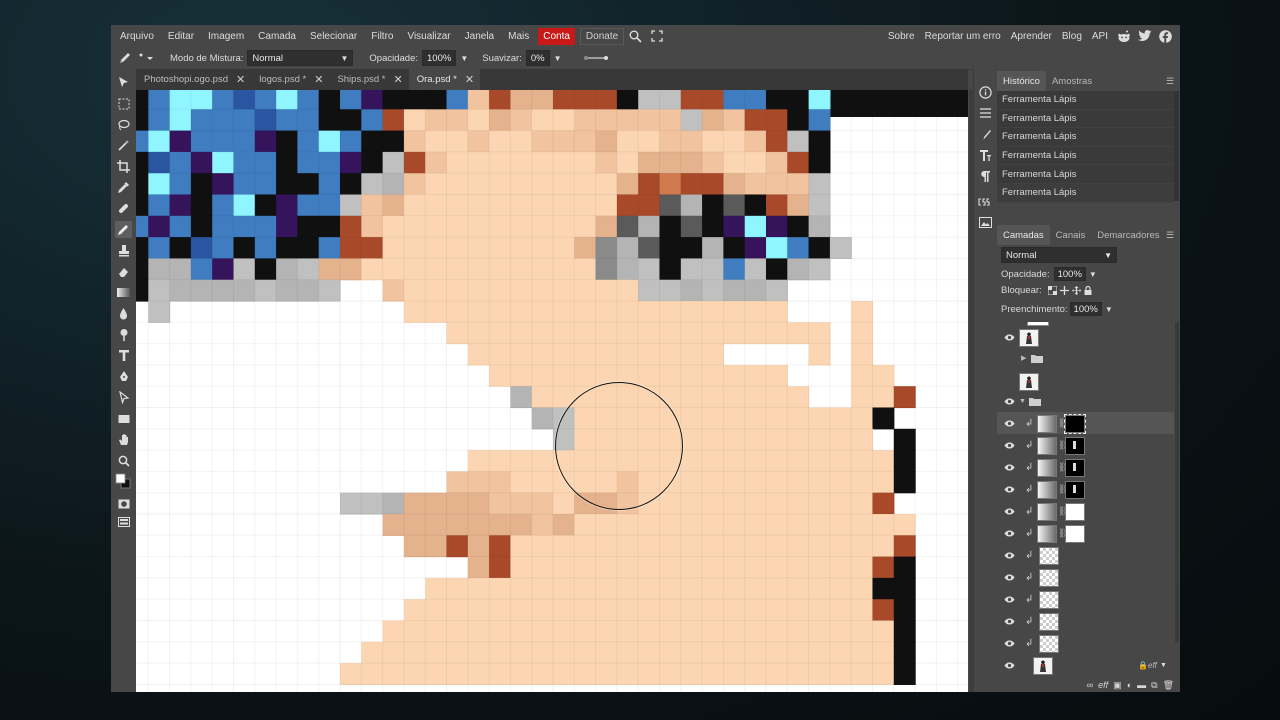 The height and width of the screenshot is (720, 1280). I want to click on menu-camada: Camada, so click(277, 36).